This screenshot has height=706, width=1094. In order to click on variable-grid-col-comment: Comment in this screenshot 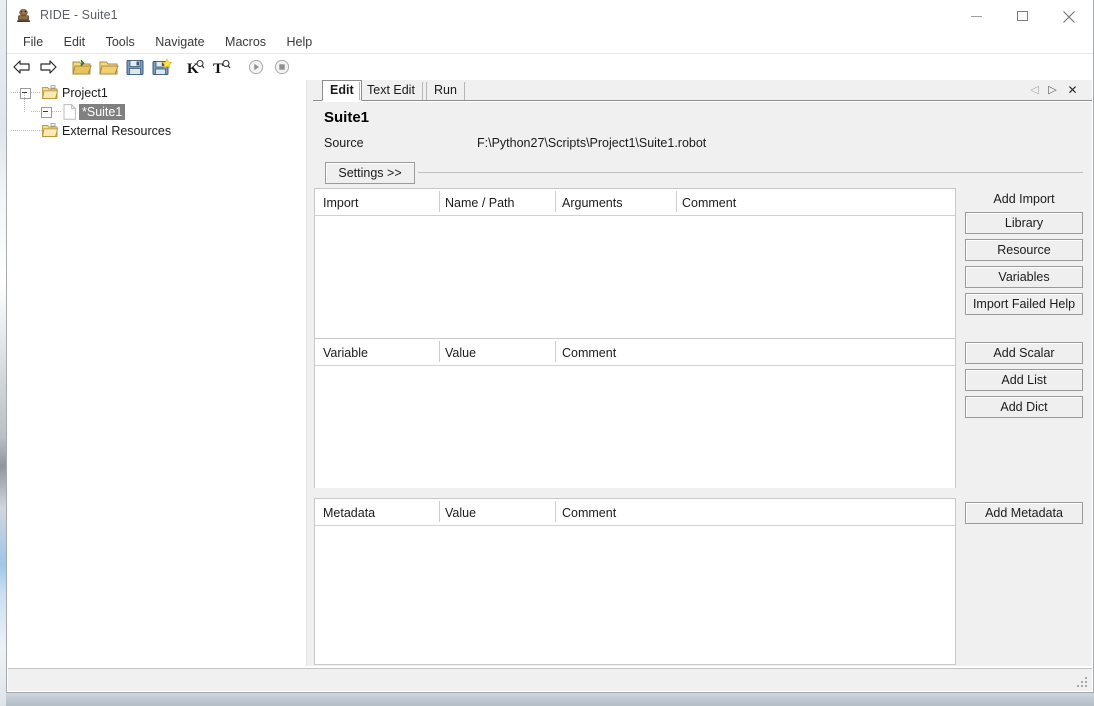, I will do `click(589, 353)`.